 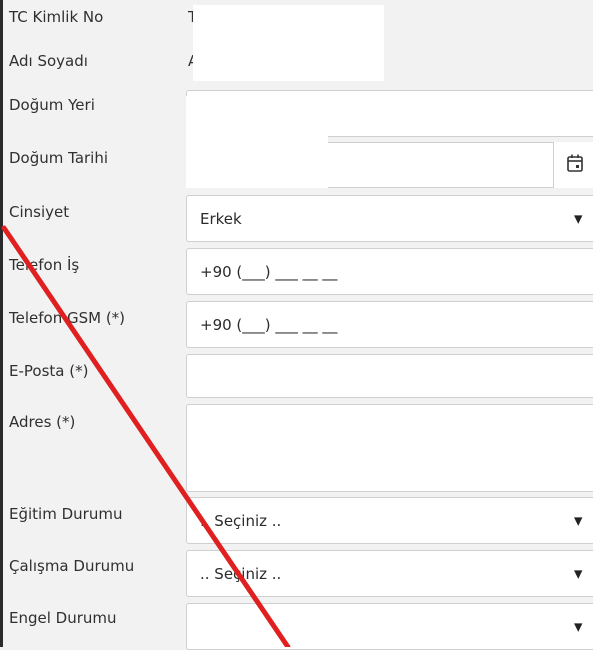 I want to click on label-egitim-durumu: Eğitim Durumu, so click(x=66, y=514).